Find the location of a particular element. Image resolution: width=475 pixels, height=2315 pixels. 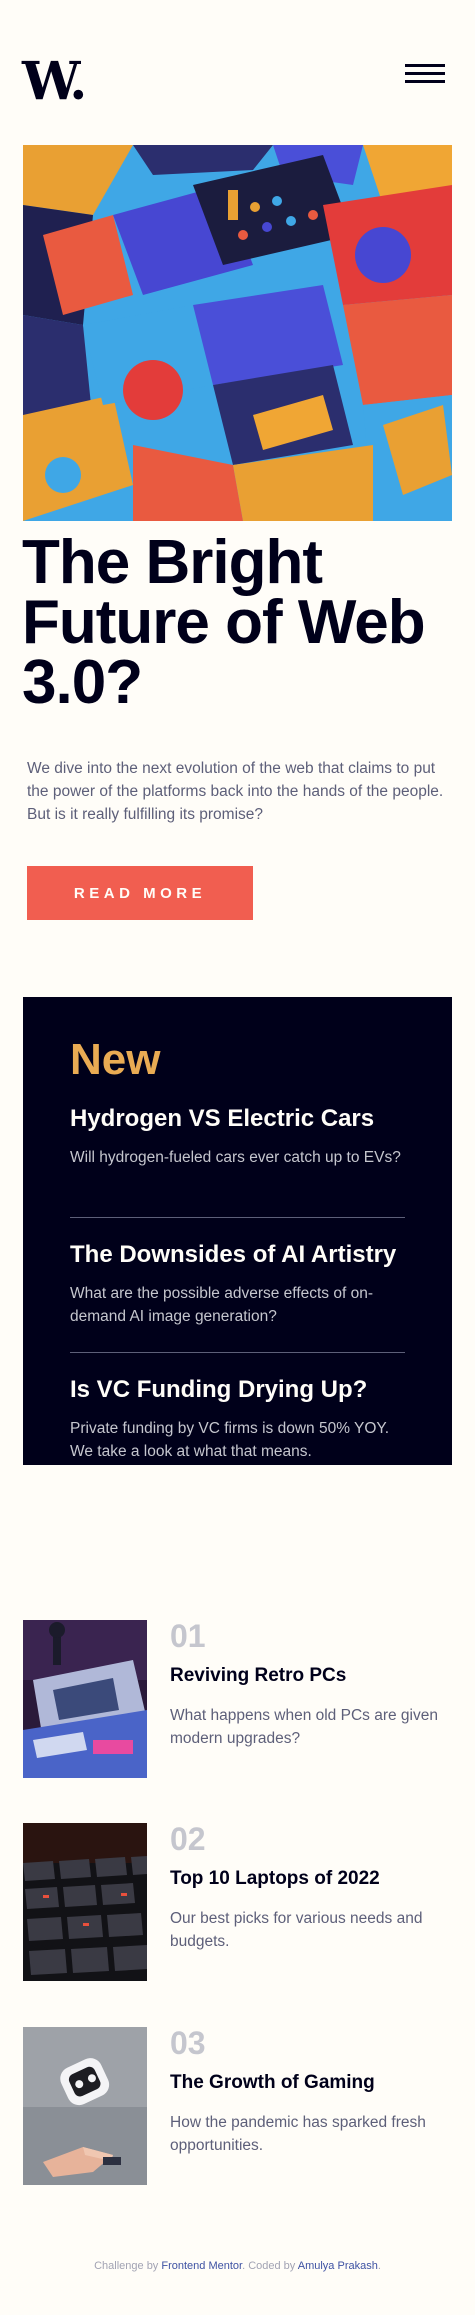

article-title: Reviving Retro PCs is located at coordinates (258, 1676).